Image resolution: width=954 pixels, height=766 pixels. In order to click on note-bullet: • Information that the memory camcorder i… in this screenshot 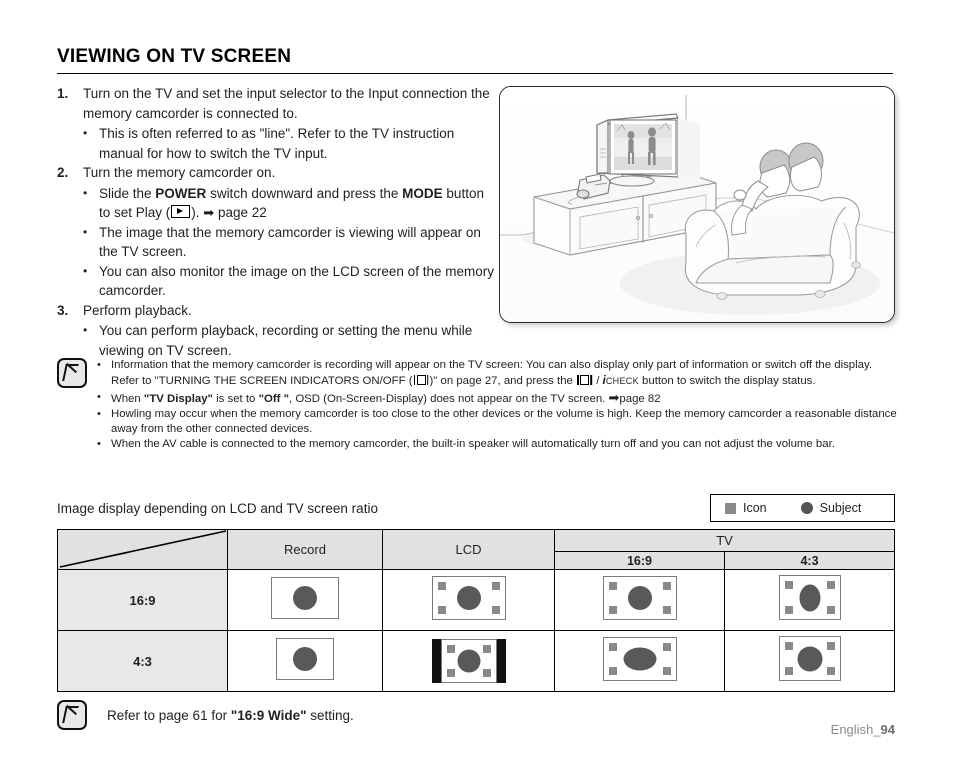, I will do `click(497, 374)`.